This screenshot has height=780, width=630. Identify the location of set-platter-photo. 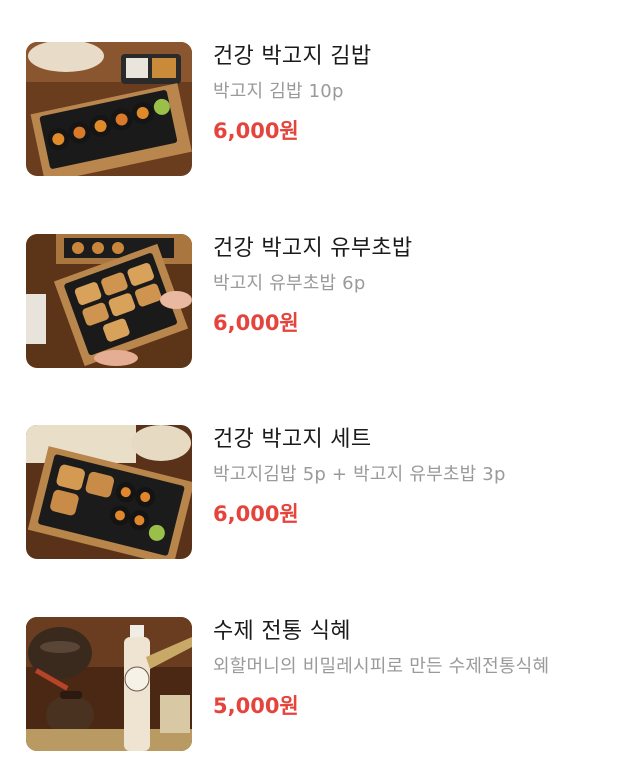
(109, 492).